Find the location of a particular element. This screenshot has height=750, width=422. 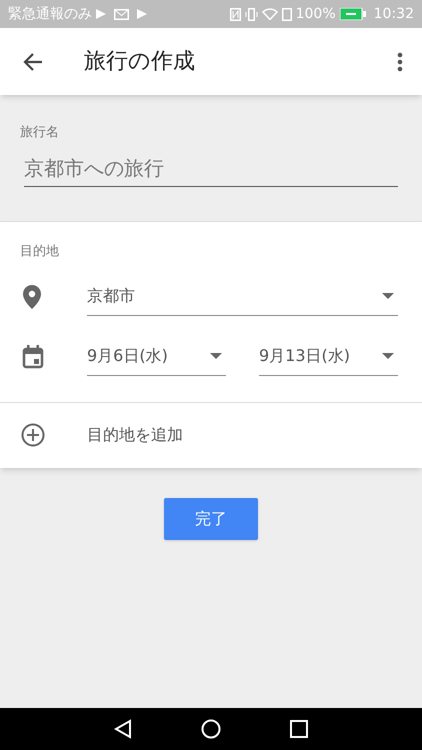

end-date-dropdown: 9月13日(水) is located at coordinates (328, 357).